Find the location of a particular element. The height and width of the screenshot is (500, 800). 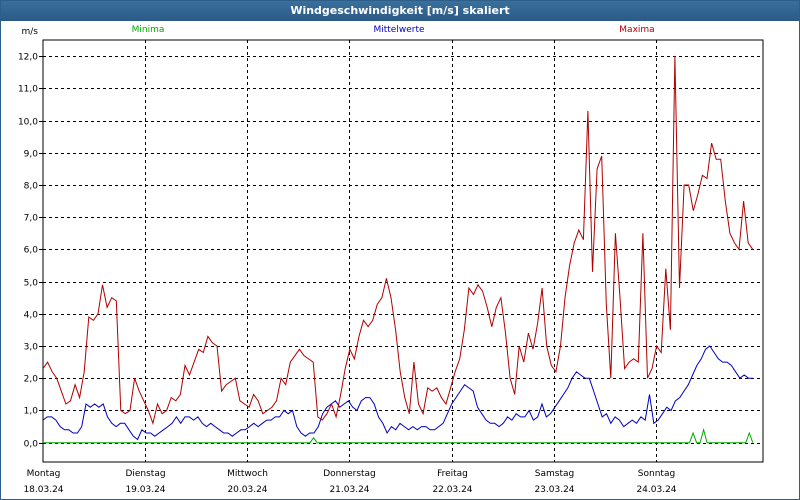

x-date-label: 24.03.24 is located at coordinates (656, 490).